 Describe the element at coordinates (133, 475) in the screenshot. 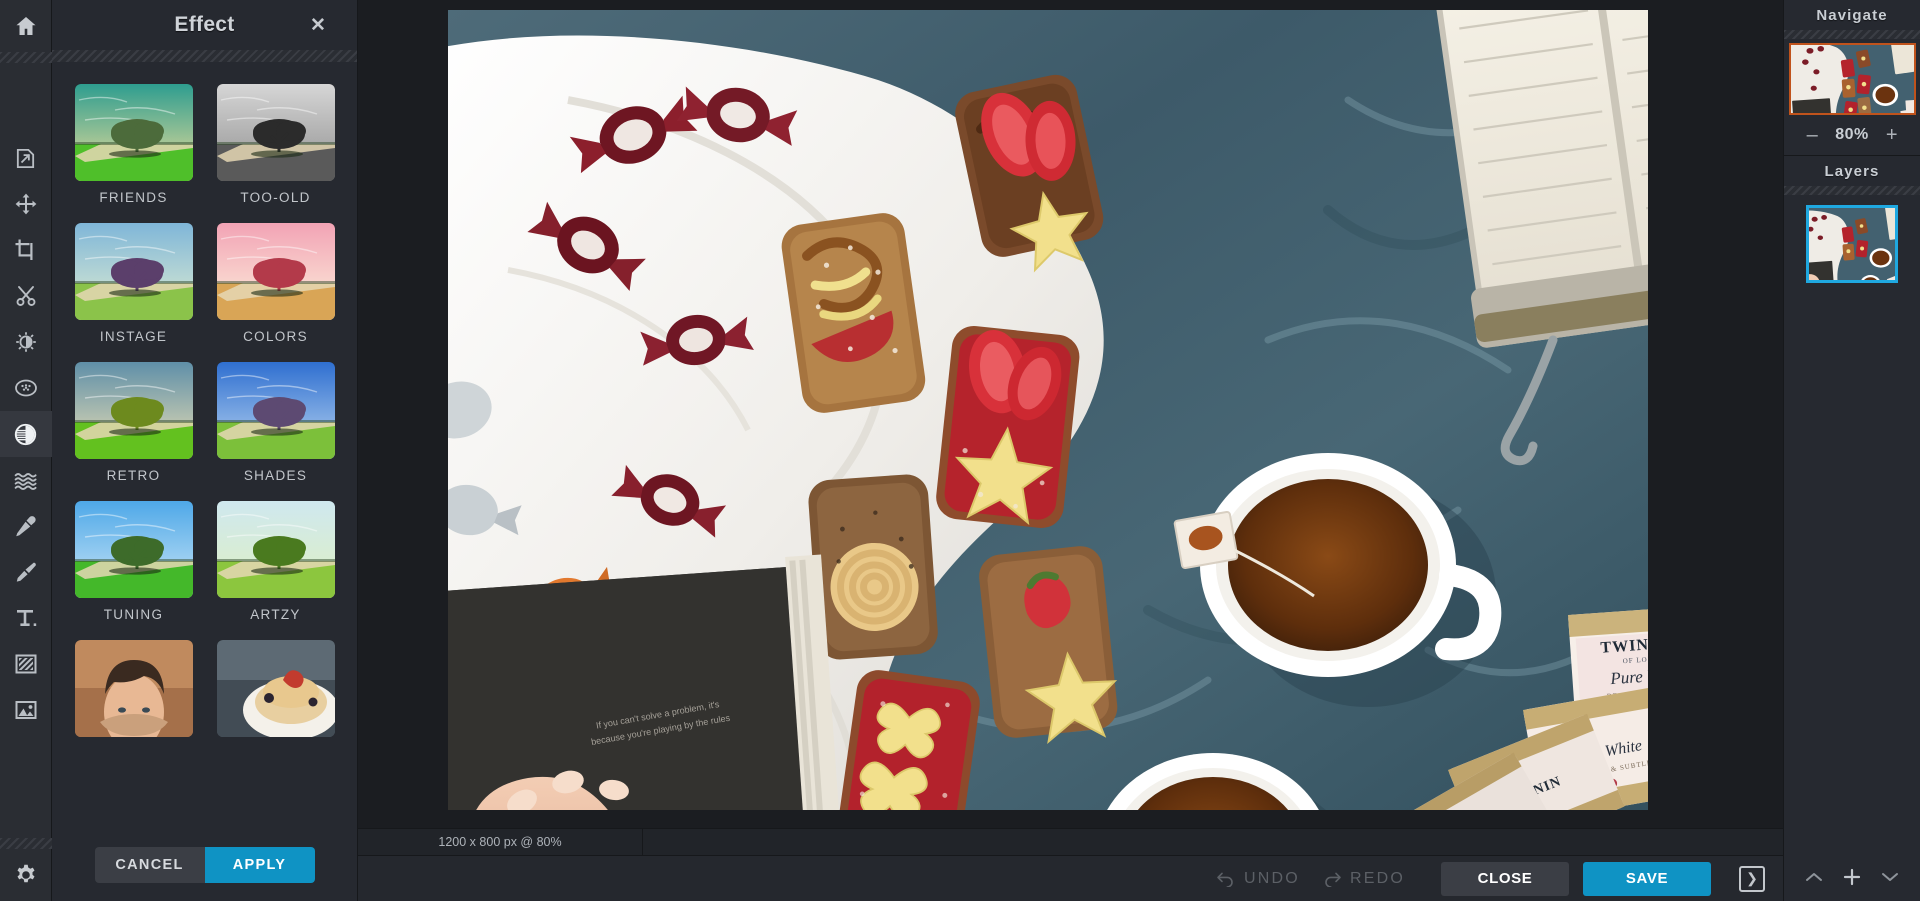

I see `effect-label: RETRO` at that location.